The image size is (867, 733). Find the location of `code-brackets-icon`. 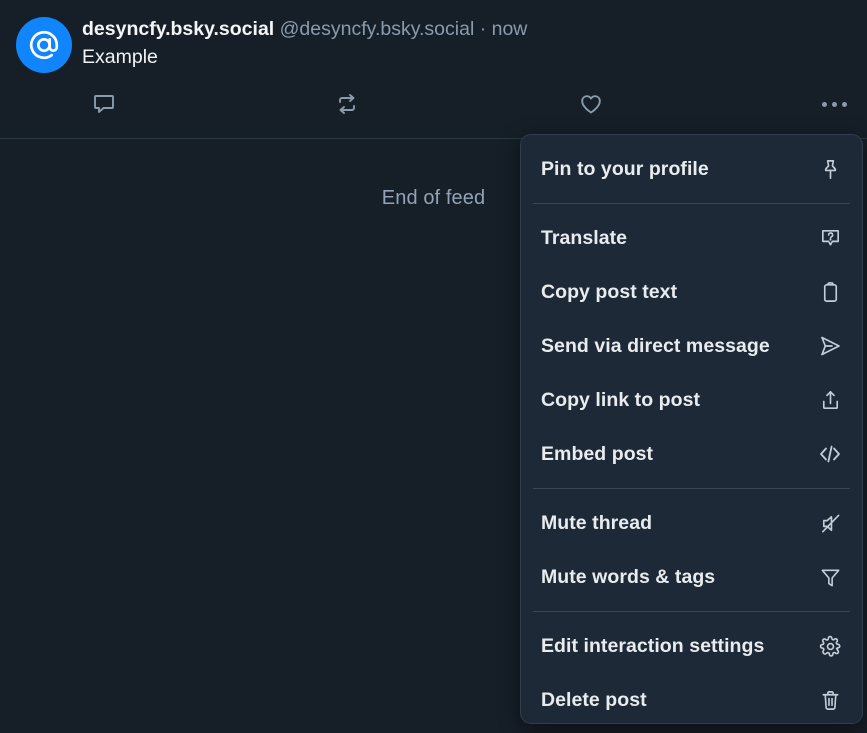

code-brackets-icon is located at coordinates (830, 454).